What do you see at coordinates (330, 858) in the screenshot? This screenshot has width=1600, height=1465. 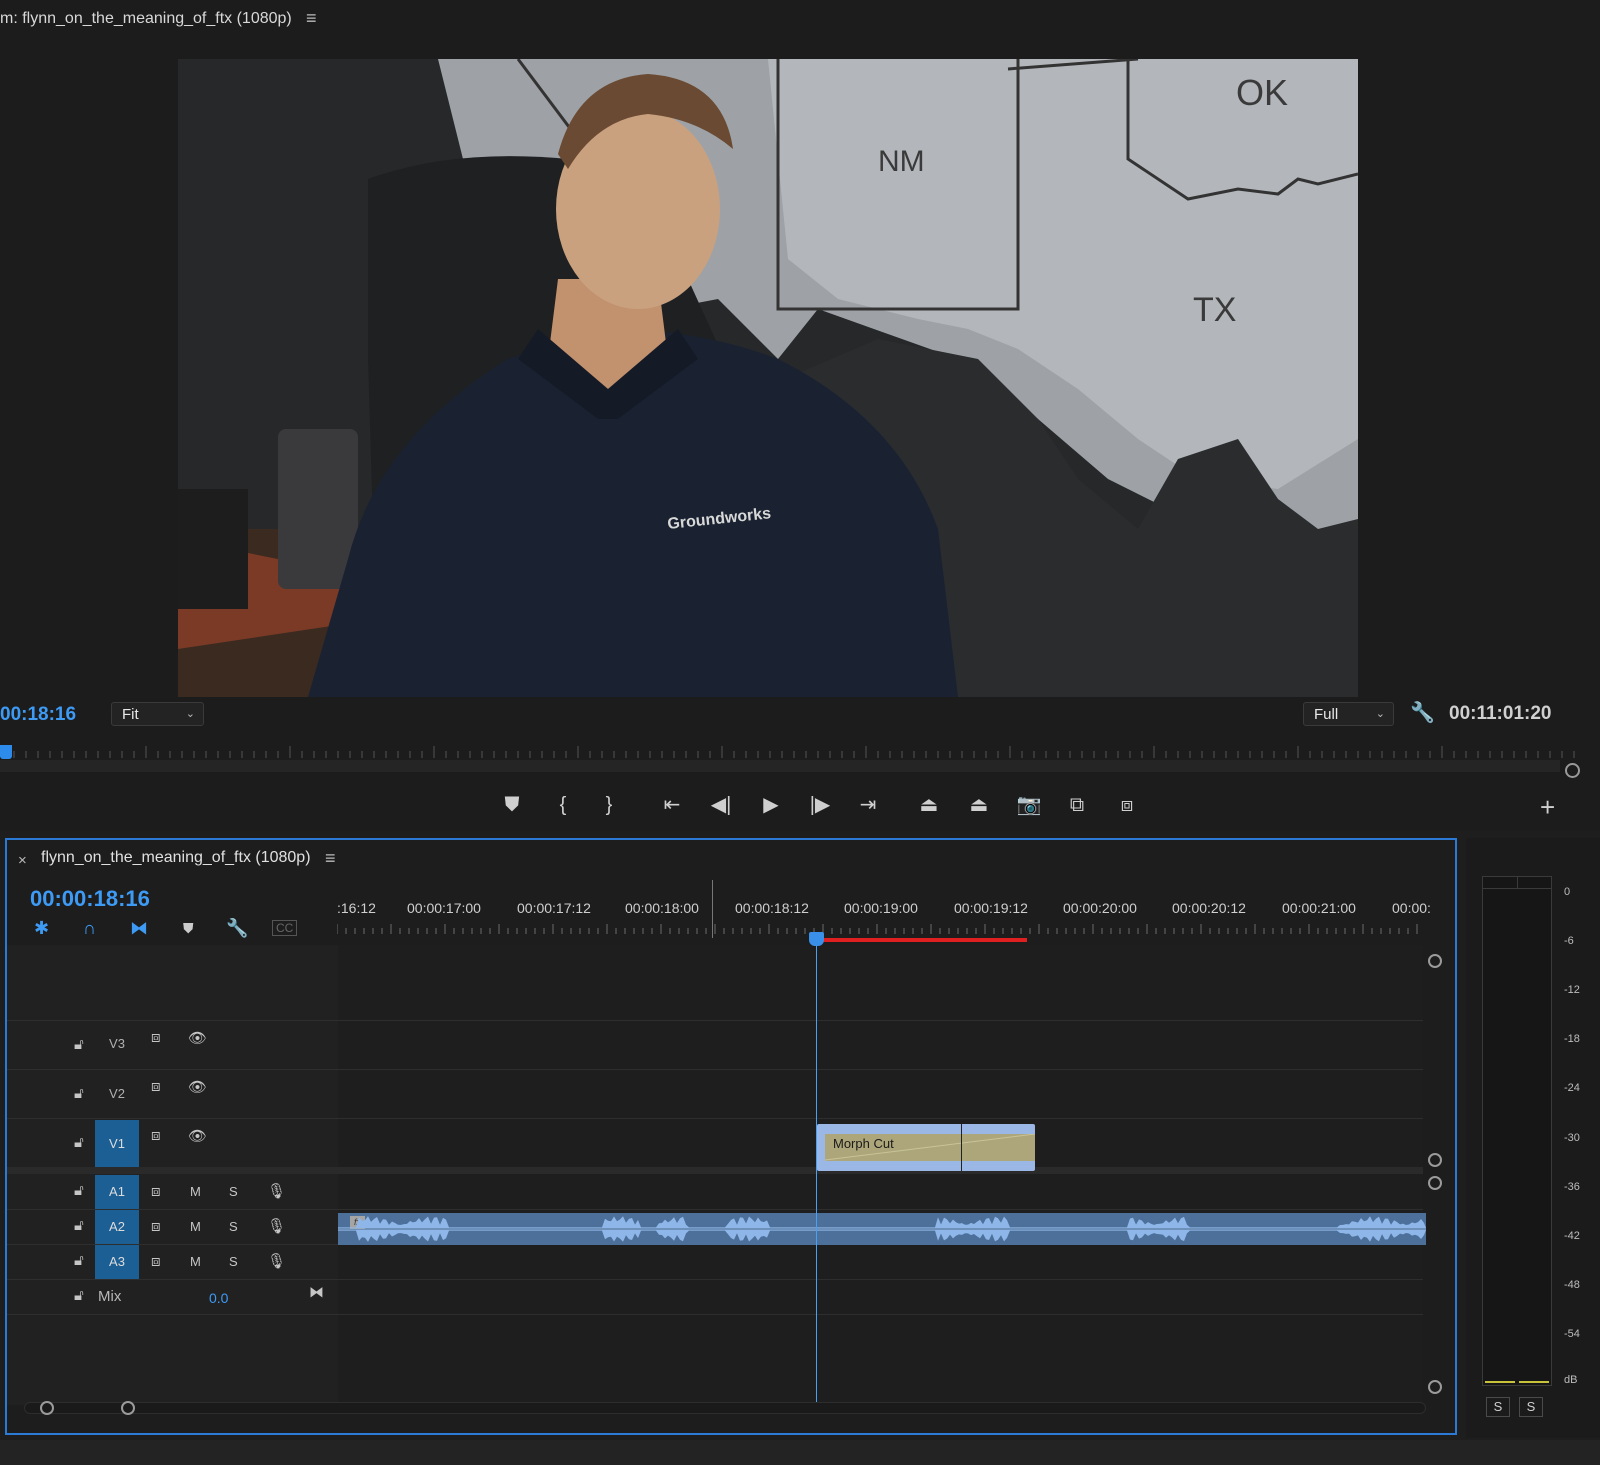 I see `timeline-panel-menu-icon: ≡` at bounding box center [330, 858].